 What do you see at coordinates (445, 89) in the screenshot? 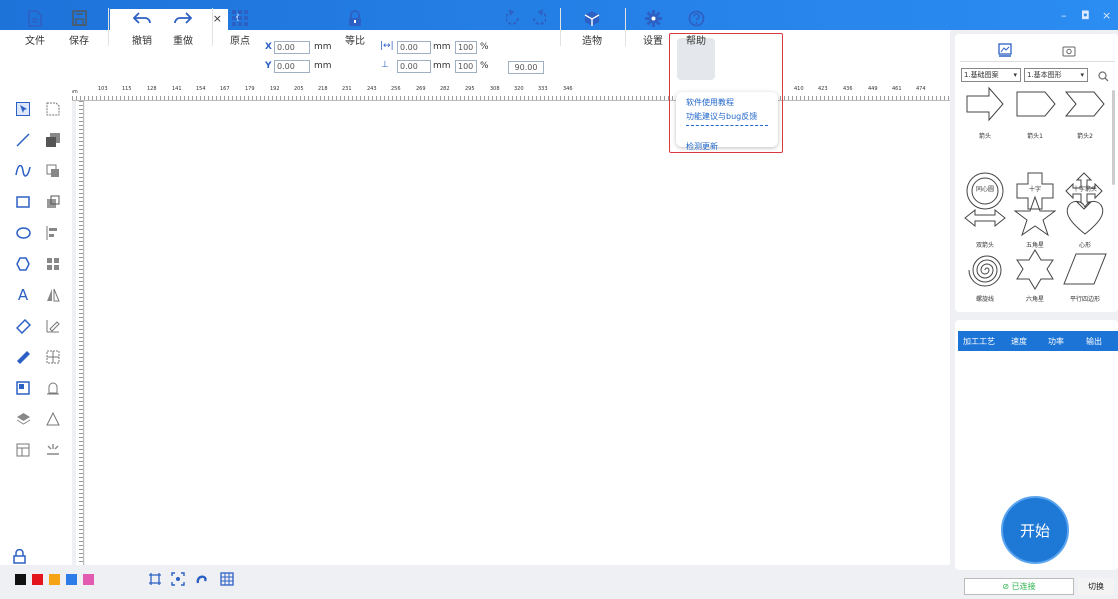
I see `ruler-tick-label: 282` at bounding box center [445, 89].